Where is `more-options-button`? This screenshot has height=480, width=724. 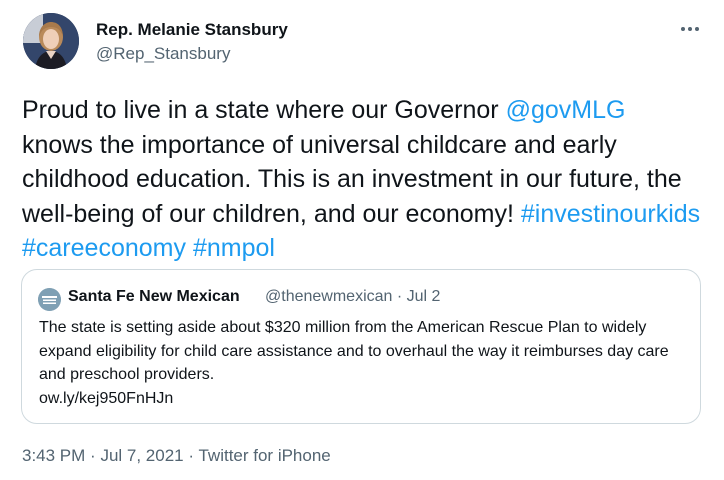 more-options-button is located at coordinates (690, 29).